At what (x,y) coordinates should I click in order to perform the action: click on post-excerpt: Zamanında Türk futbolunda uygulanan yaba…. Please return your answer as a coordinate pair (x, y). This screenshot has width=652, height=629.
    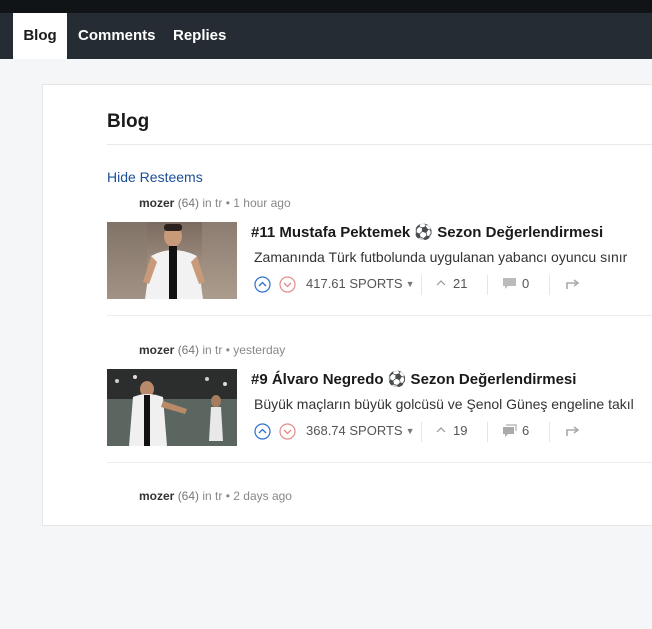
    Looking at the image, I should click on (440, 257).